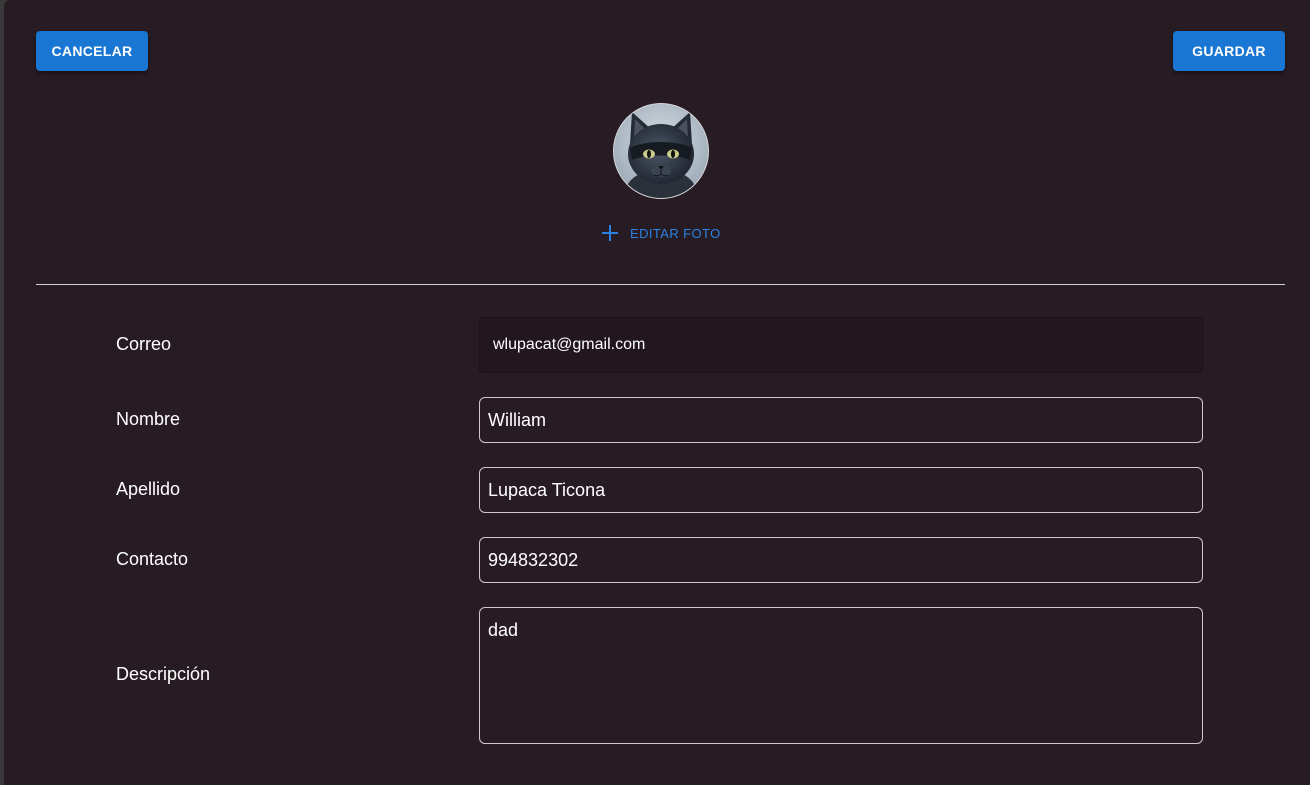 This screenshot has width=1310, height=785. What do you see at coordinates (675, 233) in the screenshot?
I see `edit-photo-label: EDITAR FOTO` at bounding box center [675, 233].